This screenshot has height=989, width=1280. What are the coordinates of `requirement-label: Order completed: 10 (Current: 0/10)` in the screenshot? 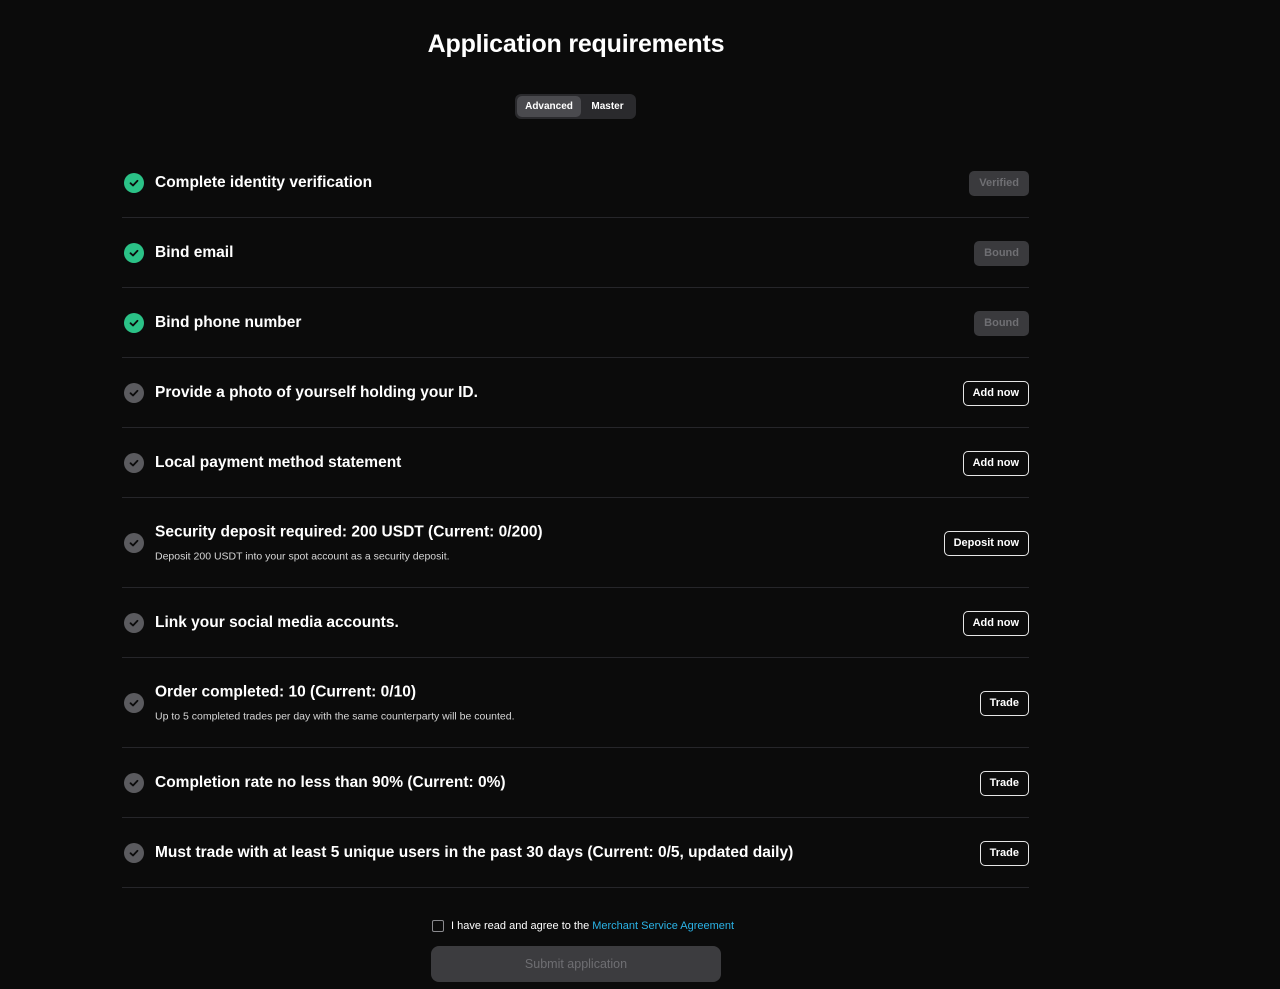 It's located at (285, 691).